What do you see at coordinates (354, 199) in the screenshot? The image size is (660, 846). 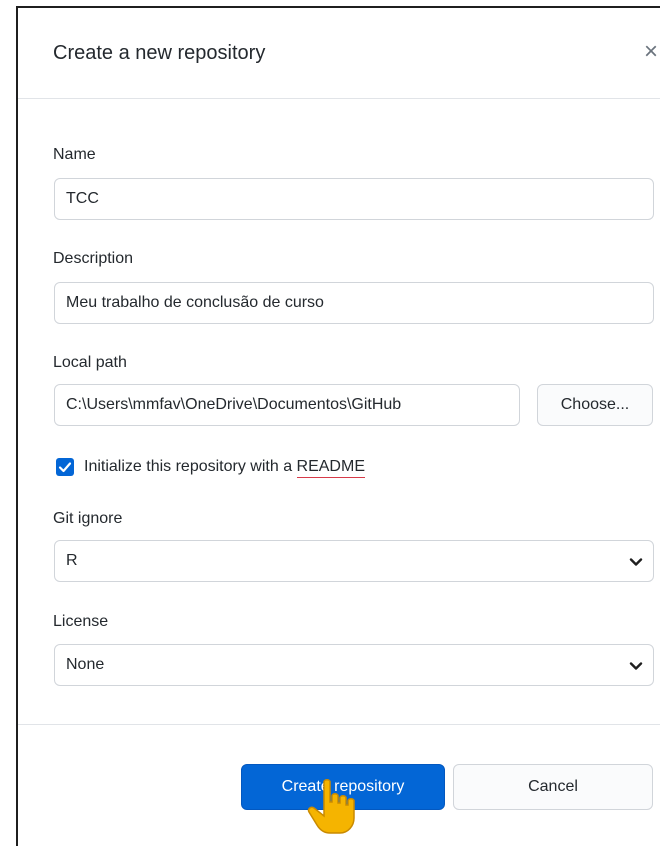 I see `name-input: TCC` at bounding box center [354, 199].